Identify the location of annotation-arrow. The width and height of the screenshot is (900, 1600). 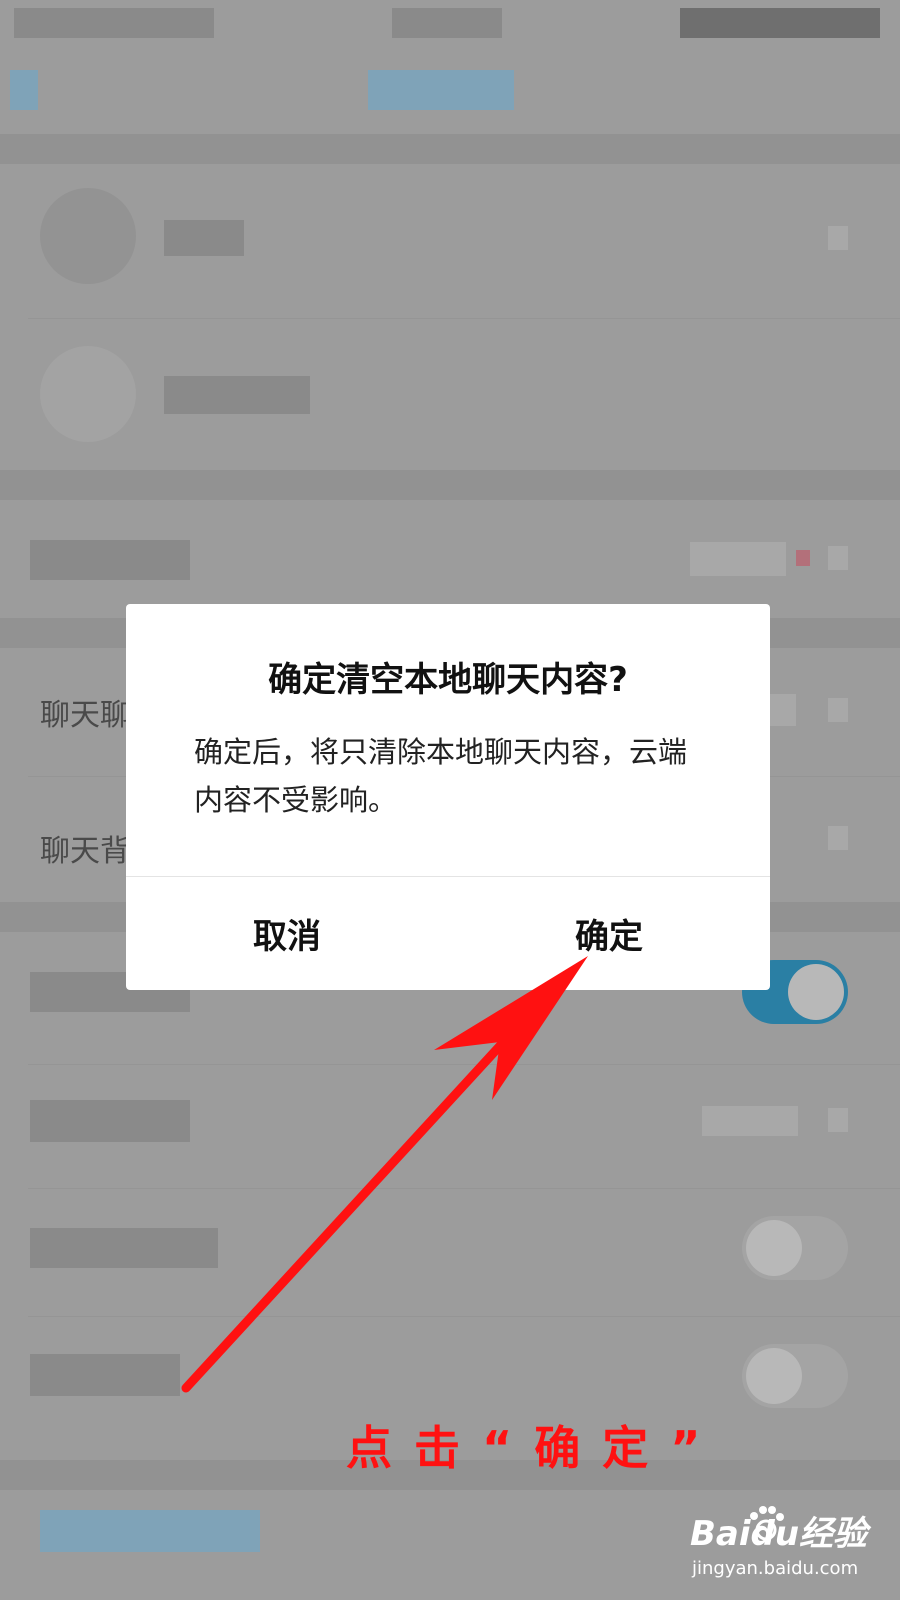
(384, 1174).